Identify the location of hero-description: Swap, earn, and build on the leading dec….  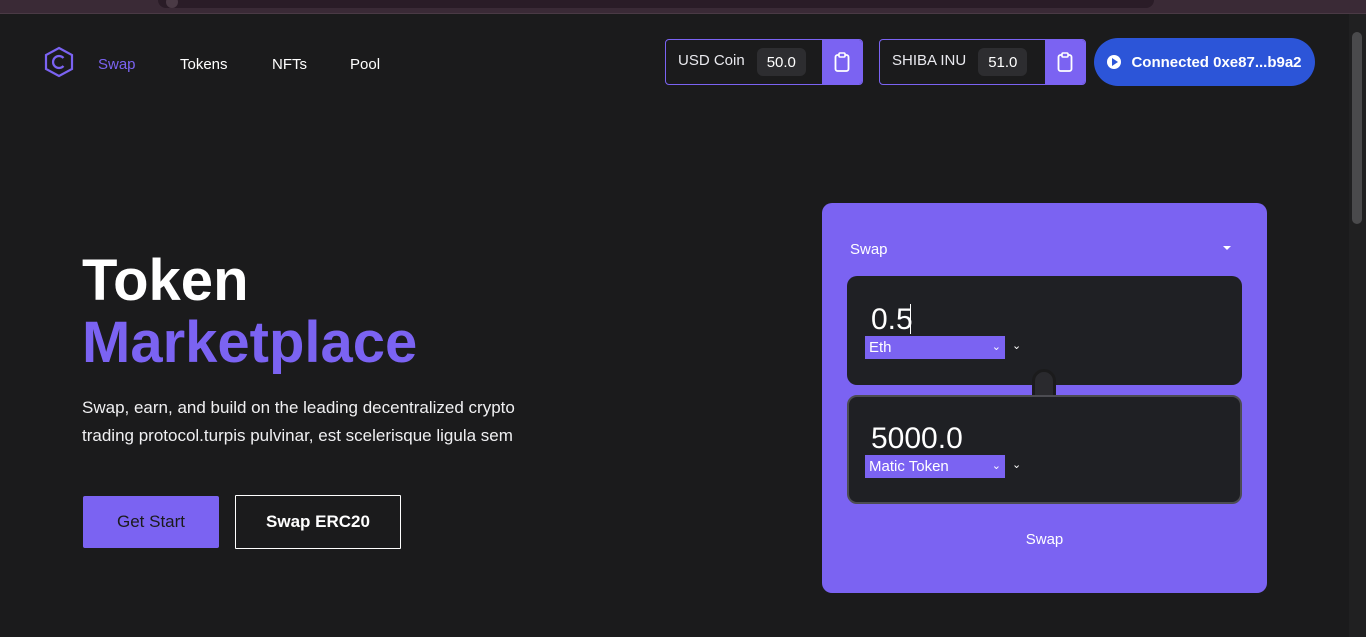
(298, 421).